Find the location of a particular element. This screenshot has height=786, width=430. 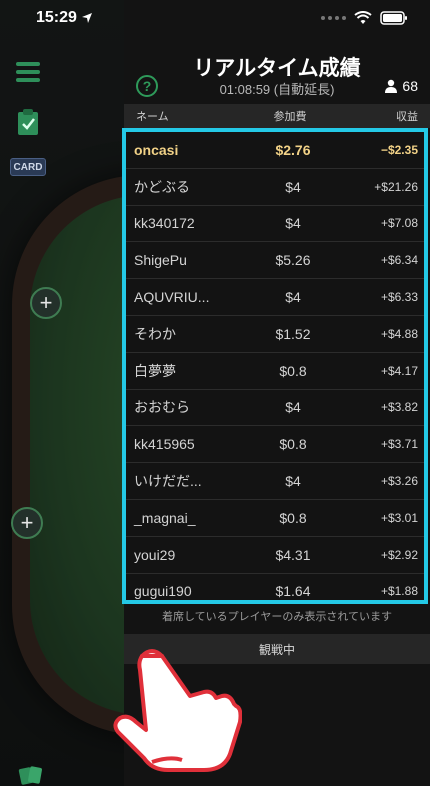

cell-name: oncasi is located at coordinates (156, 149).